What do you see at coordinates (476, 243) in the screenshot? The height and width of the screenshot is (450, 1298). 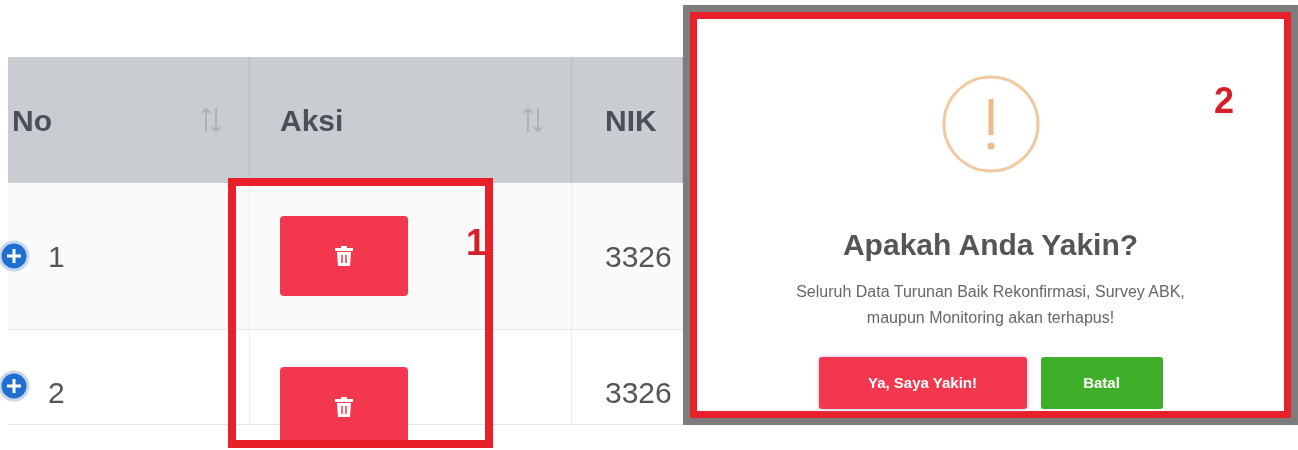 I see `annotation-number: 1` at bounding box center [476, 243].